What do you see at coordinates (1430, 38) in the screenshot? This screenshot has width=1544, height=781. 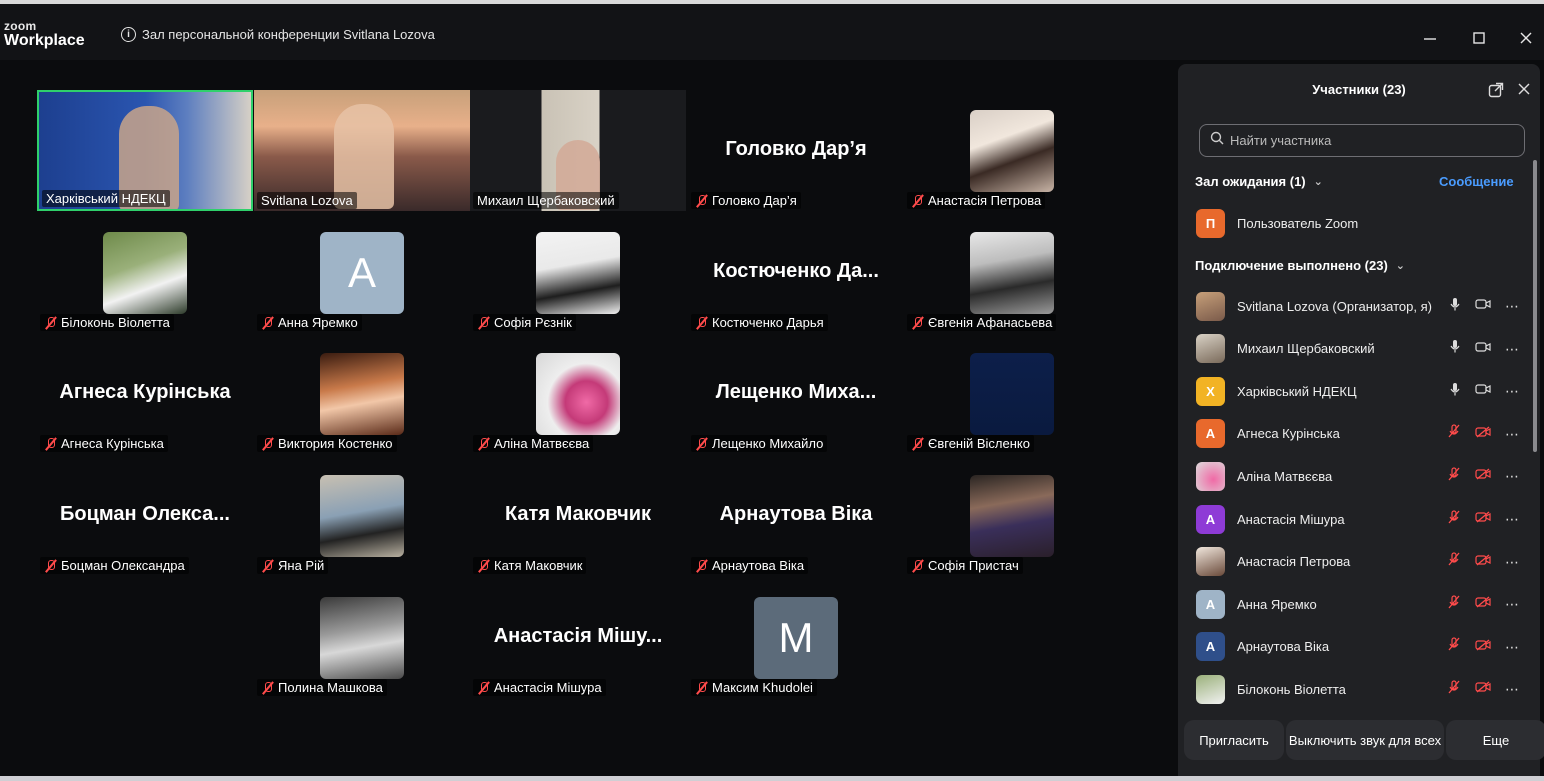 I see `minimize-icon` at bounding box center [1430, 38].